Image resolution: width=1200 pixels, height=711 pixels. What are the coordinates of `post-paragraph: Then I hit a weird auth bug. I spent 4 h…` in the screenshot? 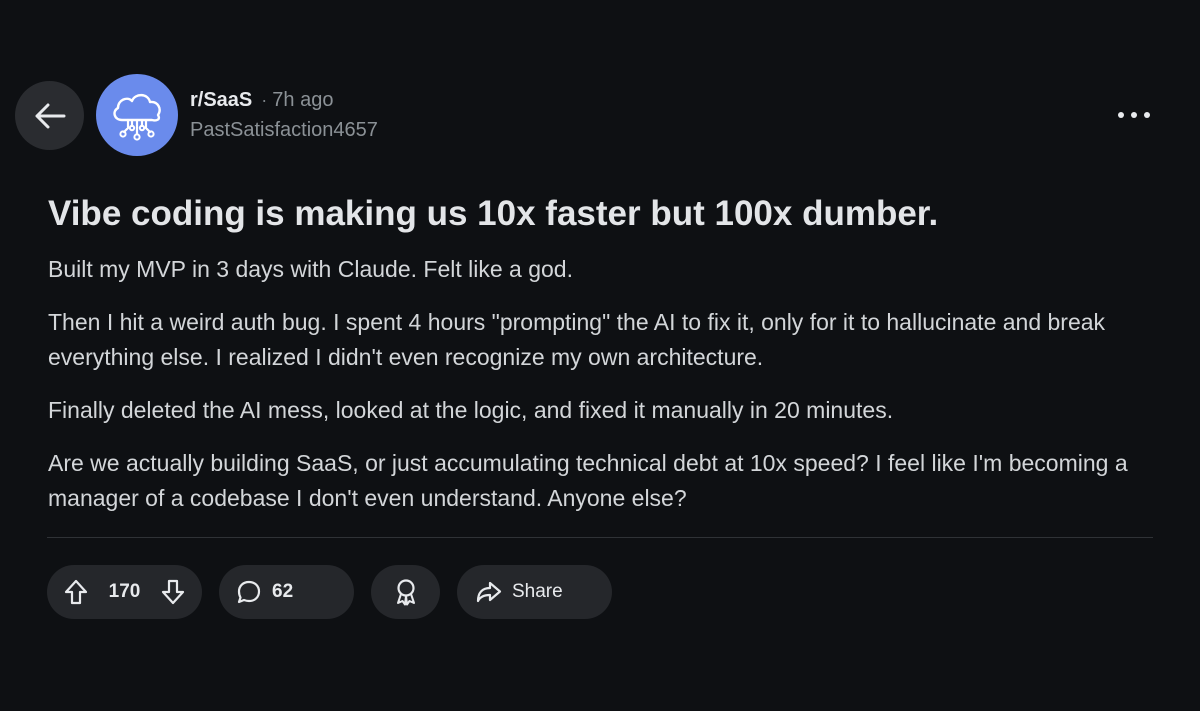 It's located at (577, 339).